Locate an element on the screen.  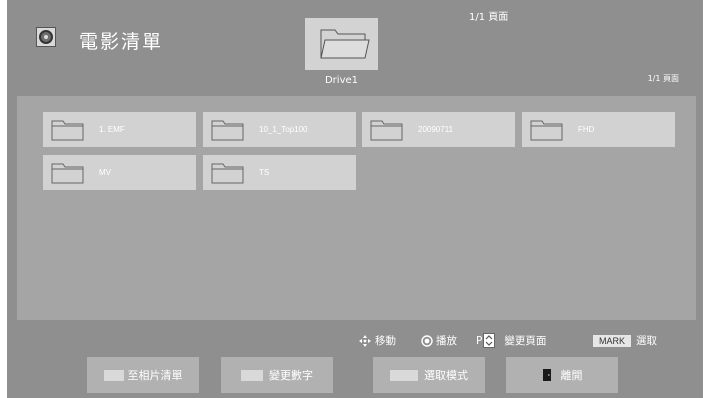
photo-list-button: 至相片清單 is located at coordinates (143, 375).